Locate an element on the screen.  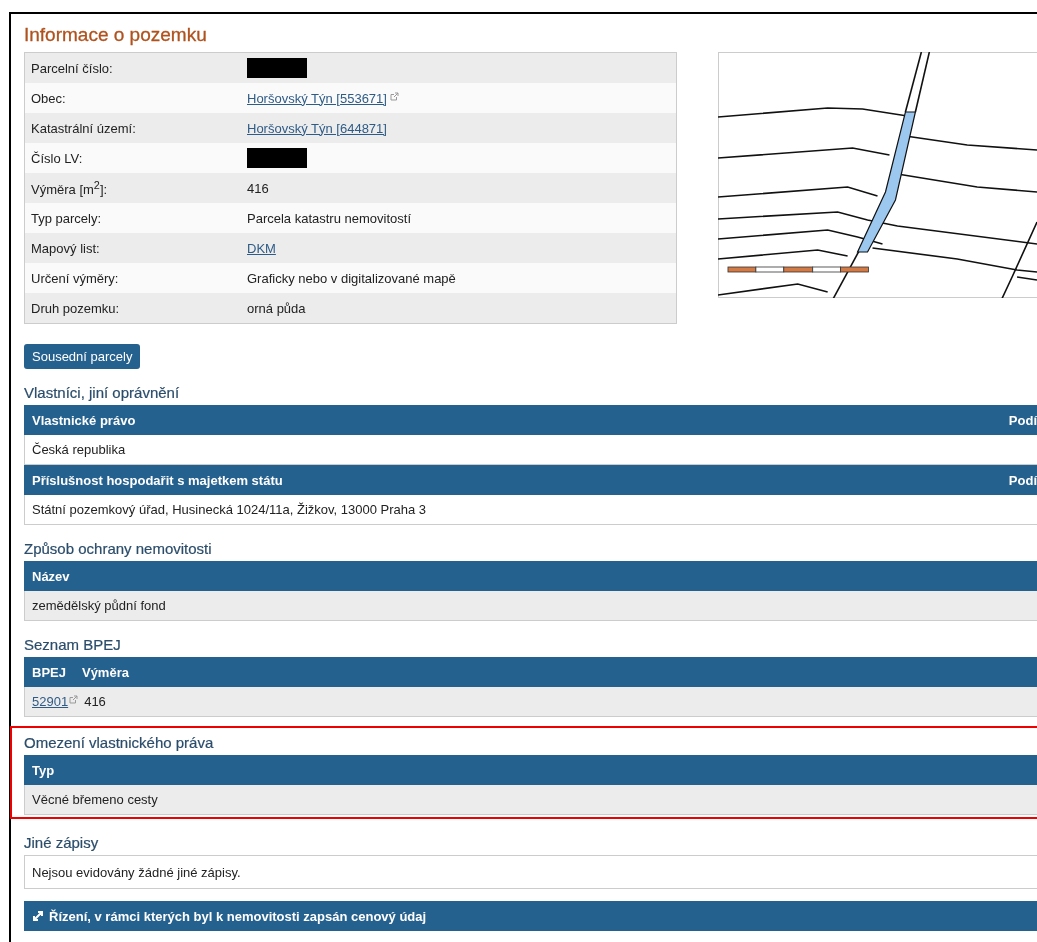
field-label: Obec: is located at coordinates (48, 98).